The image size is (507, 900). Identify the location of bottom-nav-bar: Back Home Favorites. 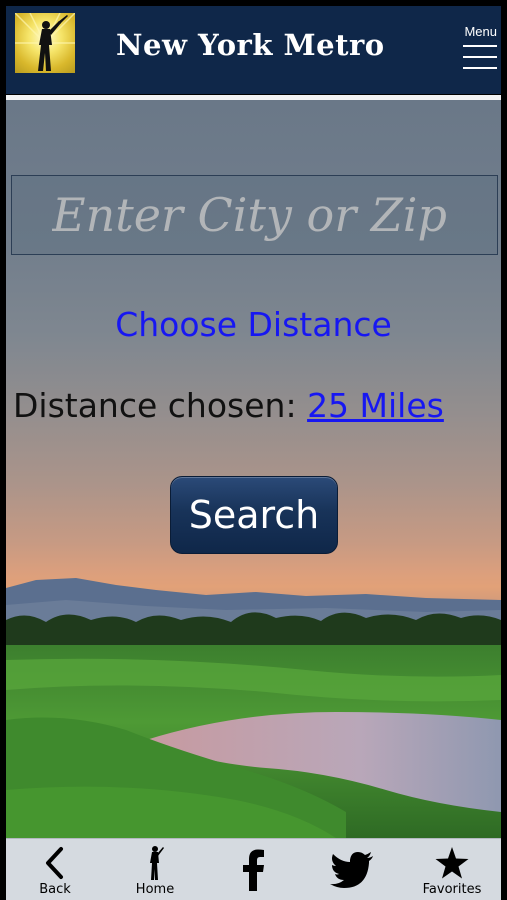
(253, 869).